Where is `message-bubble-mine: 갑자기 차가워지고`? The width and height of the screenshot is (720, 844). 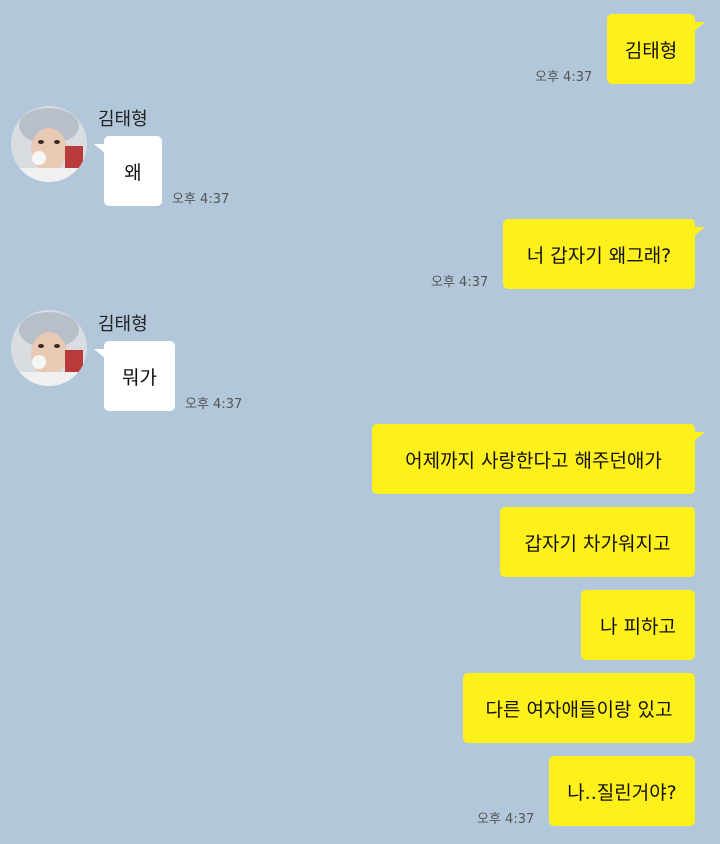 message-bubble-mine: 갑자기 차가워지고 is located at coordinates (597, 542).